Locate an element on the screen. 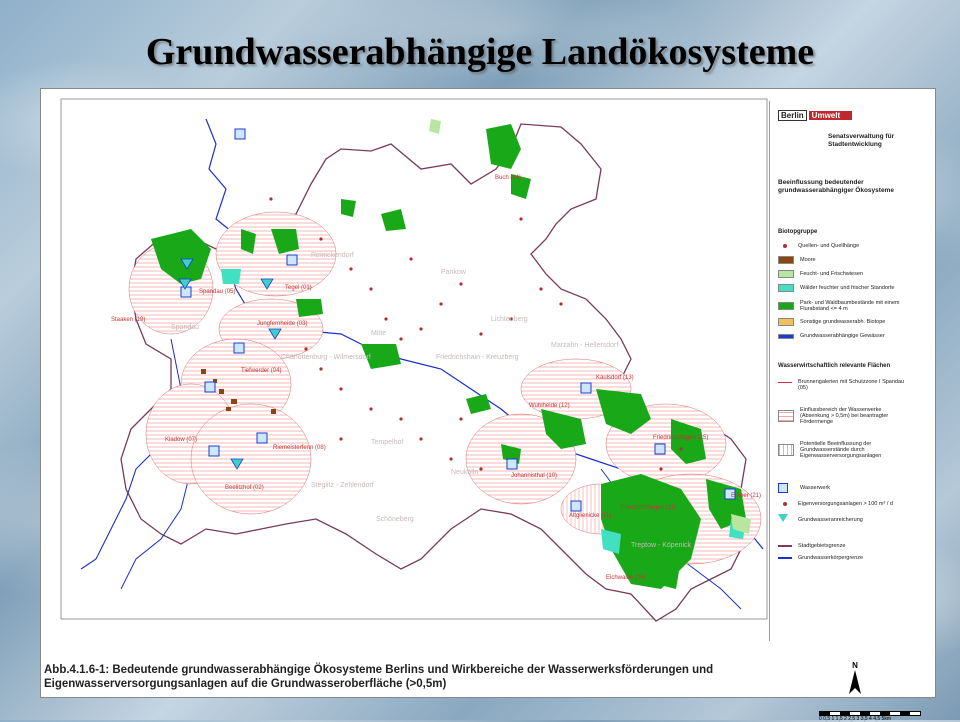  svg-text: Riemeisterfenn (08) is located at coordinates (299, 448).